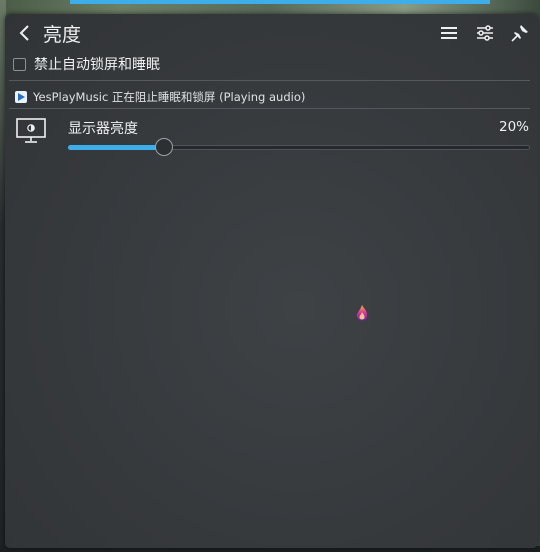  What do you see at coordinates (103, 129) in the screenshot?
I see `display-brightness-label: 显示器亮度` at bounding box center [103, 129].